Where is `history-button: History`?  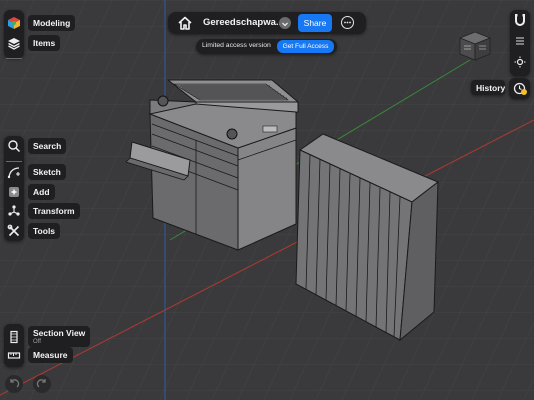 history-button: History is located at coordinates (488, 87).